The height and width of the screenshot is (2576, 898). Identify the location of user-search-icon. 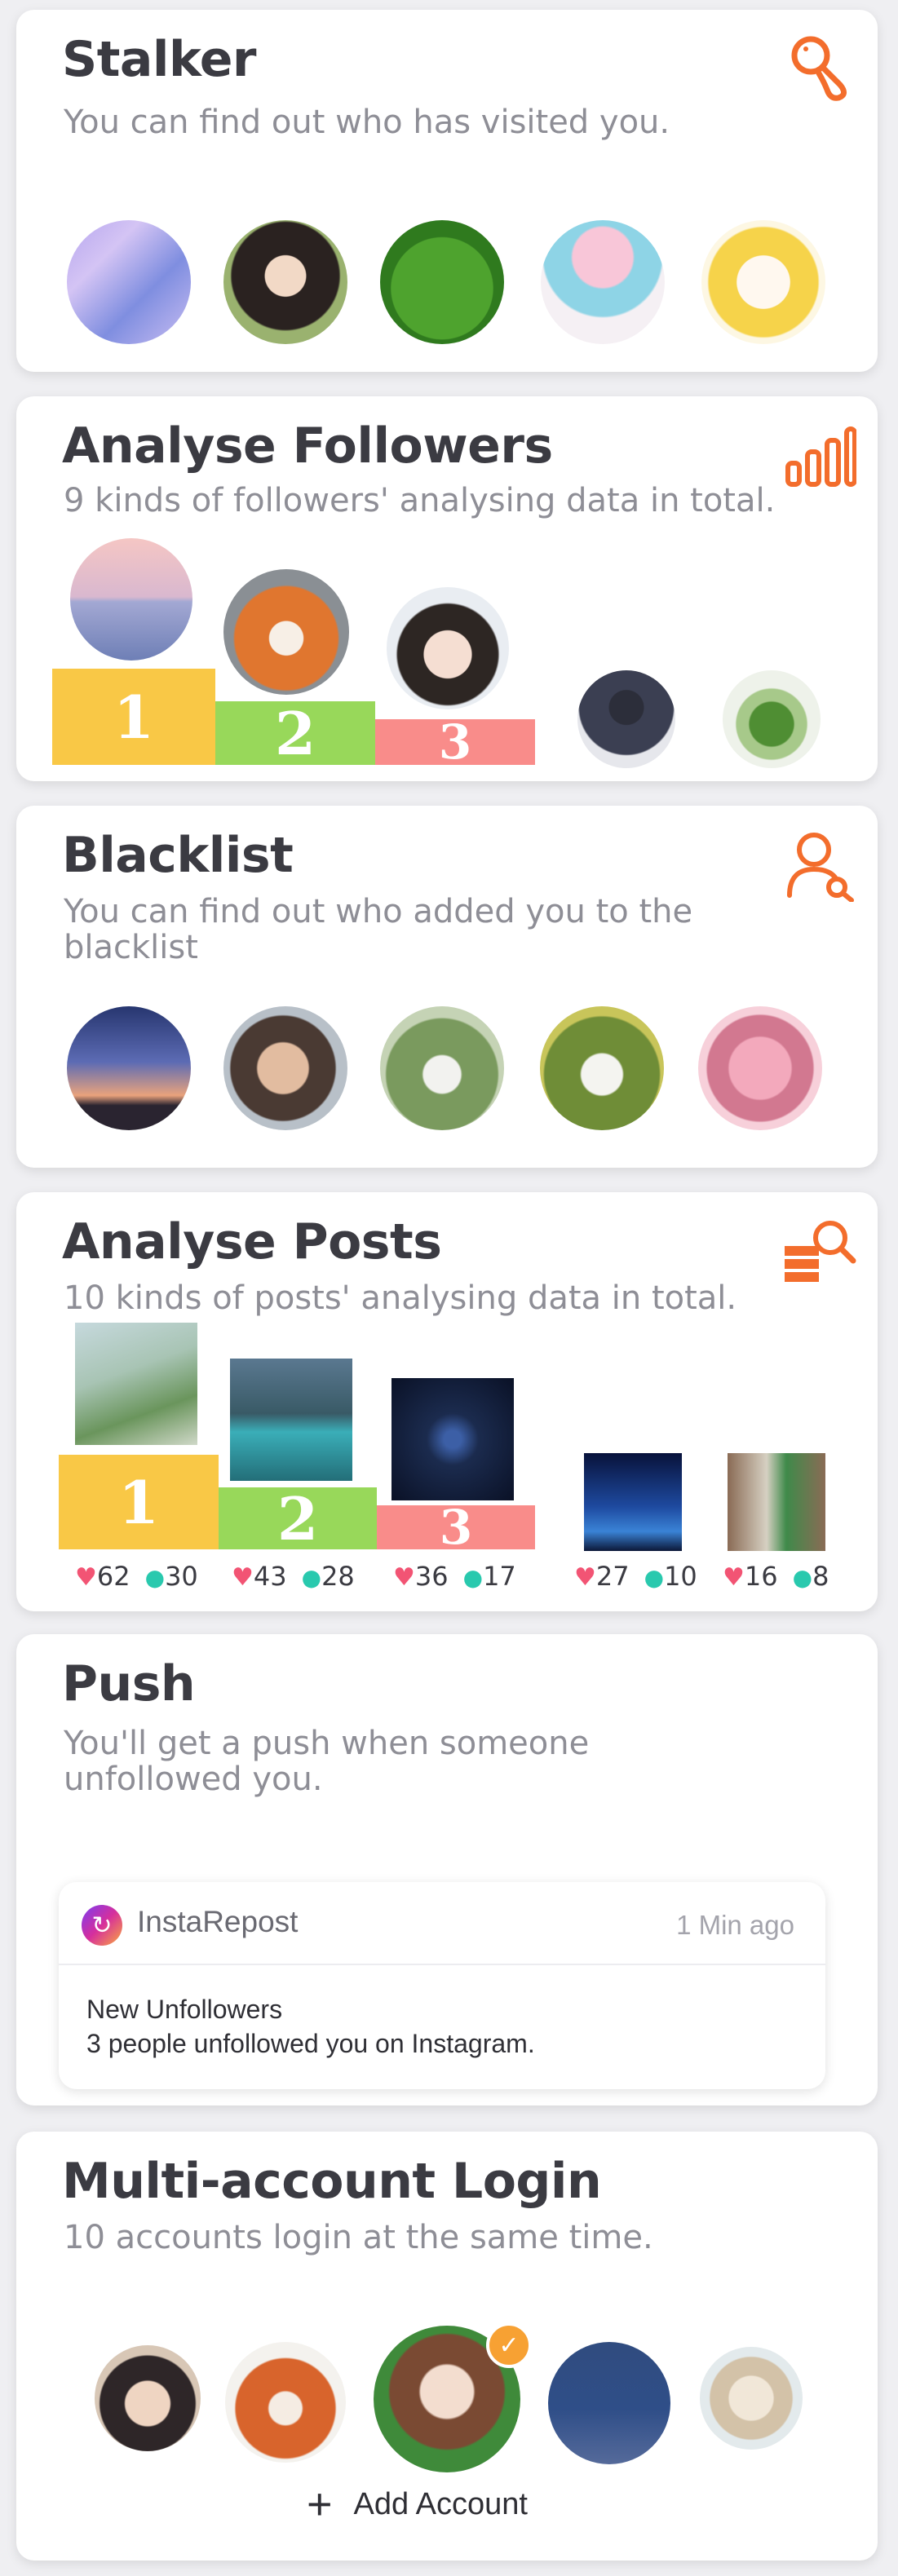
(821, 867).